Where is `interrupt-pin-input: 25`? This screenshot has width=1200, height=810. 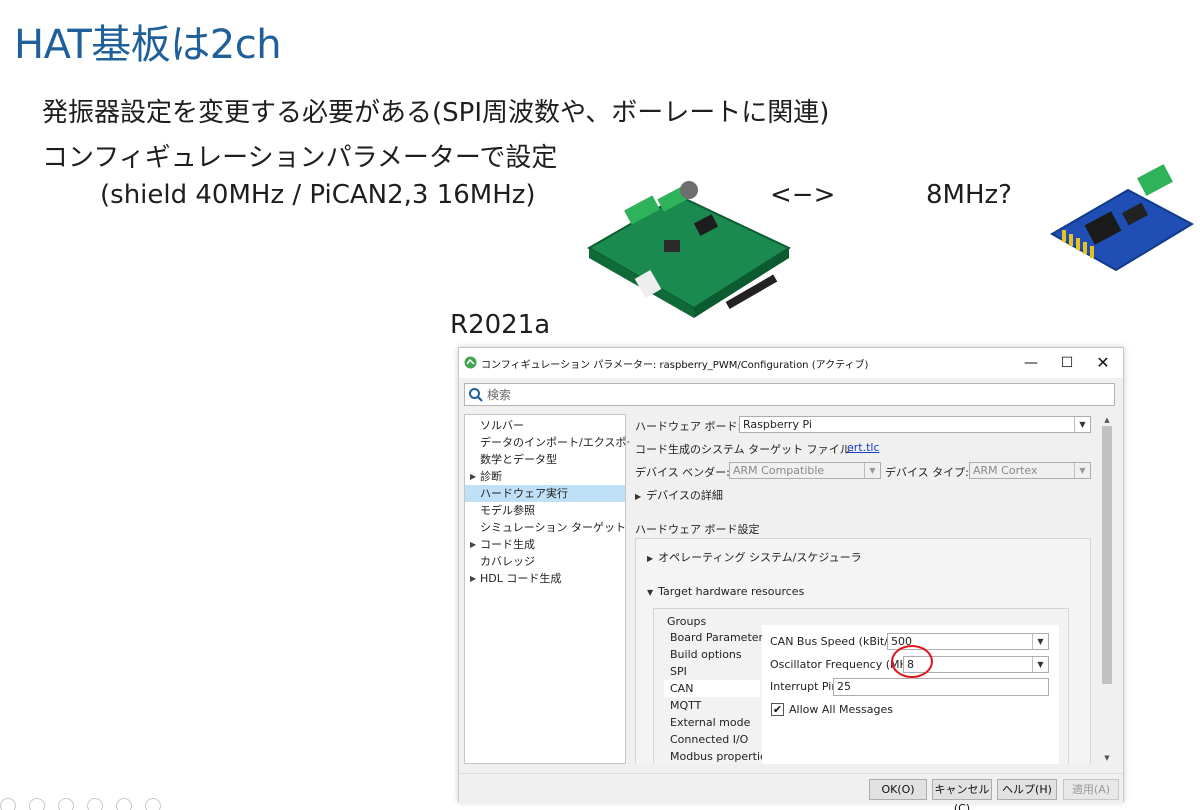
interrupt-pin-input: 25 is located at coordinates (941, 687).